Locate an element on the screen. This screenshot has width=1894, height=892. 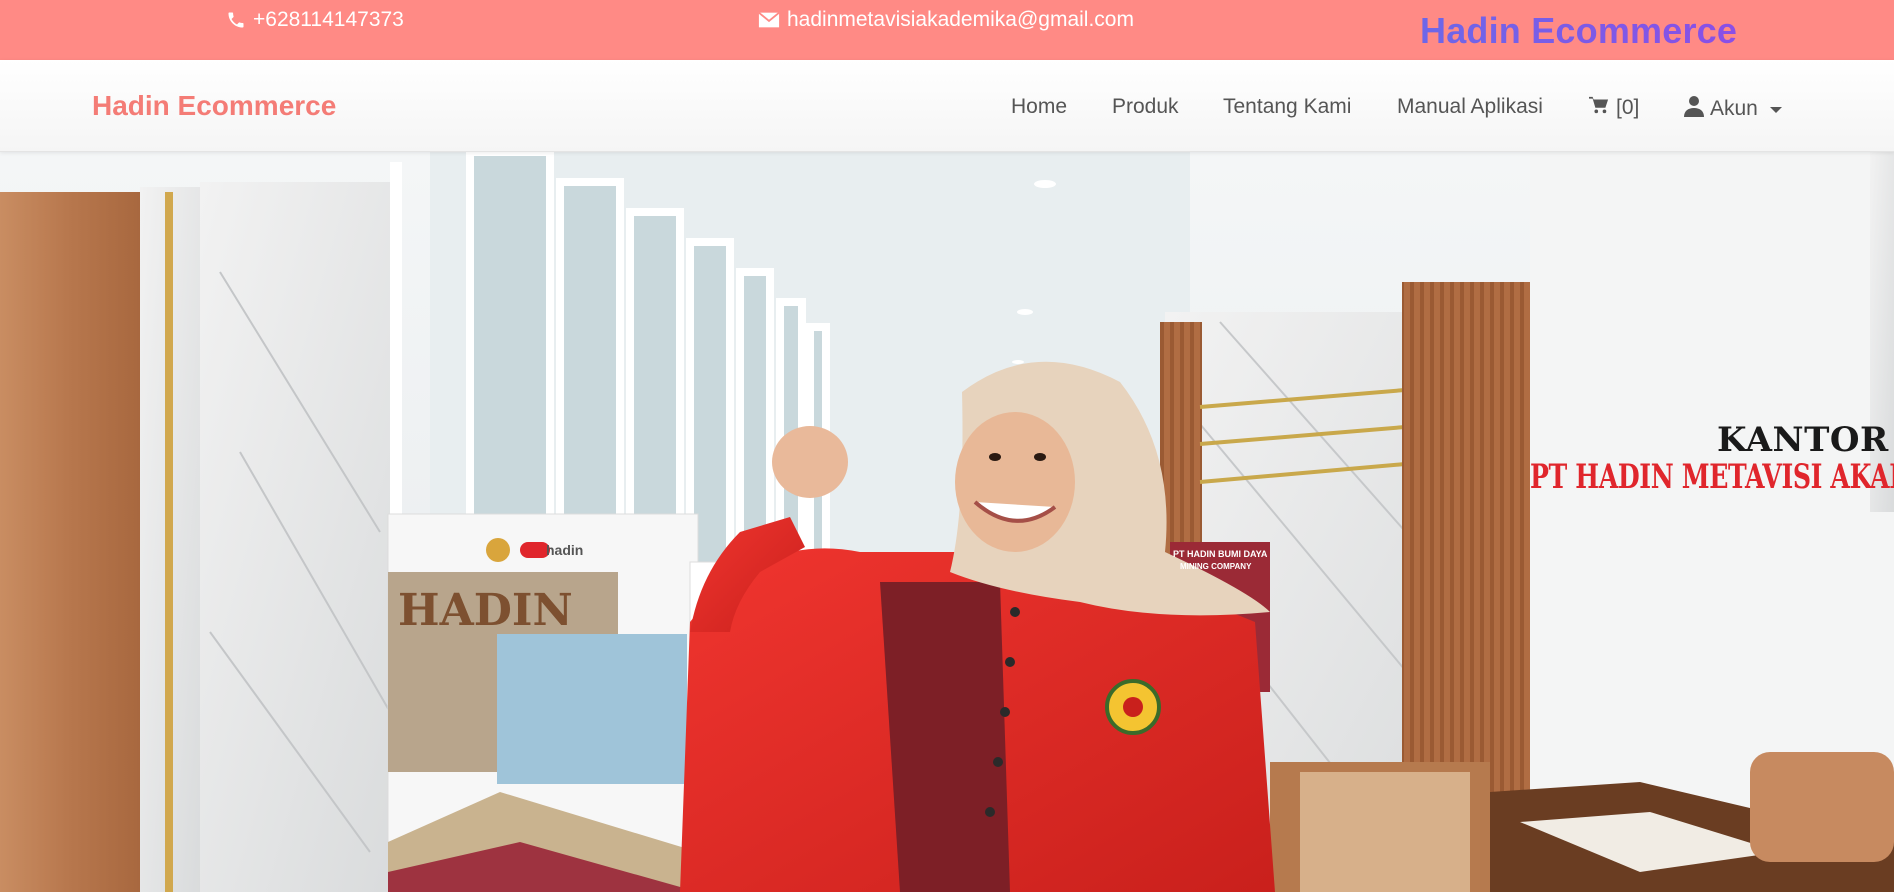
nav-produk-link: Produk is located at coordinates (1145, 107).